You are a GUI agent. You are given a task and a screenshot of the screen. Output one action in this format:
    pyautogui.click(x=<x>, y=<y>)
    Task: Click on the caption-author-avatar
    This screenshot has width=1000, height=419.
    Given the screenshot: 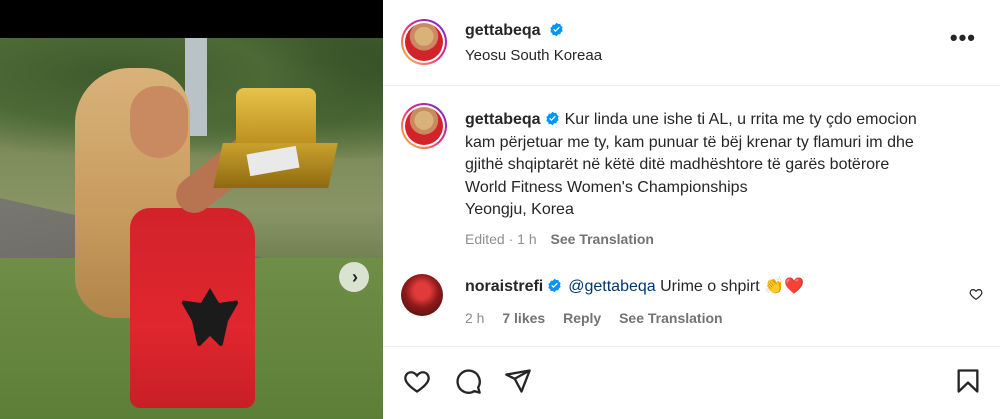 What is the action you would take?
    pyautogui.click(x=424, y=126)
    